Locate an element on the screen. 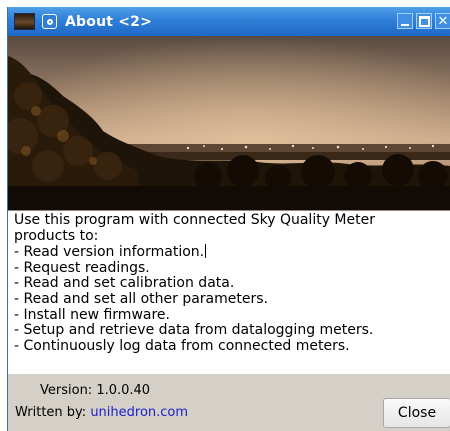 The image size is (450, 431). title-bar: About <2> ✕ is located at coordinates (229, 21).